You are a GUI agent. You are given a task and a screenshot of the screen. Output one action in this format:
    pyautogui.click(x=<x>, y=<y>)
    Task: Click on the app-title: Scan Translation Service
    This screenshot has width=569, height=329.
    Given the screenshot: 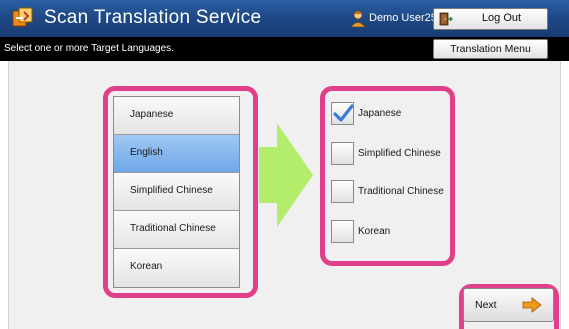 What is the action you would take?
    pyautogui.click(x=153, y=17)
    